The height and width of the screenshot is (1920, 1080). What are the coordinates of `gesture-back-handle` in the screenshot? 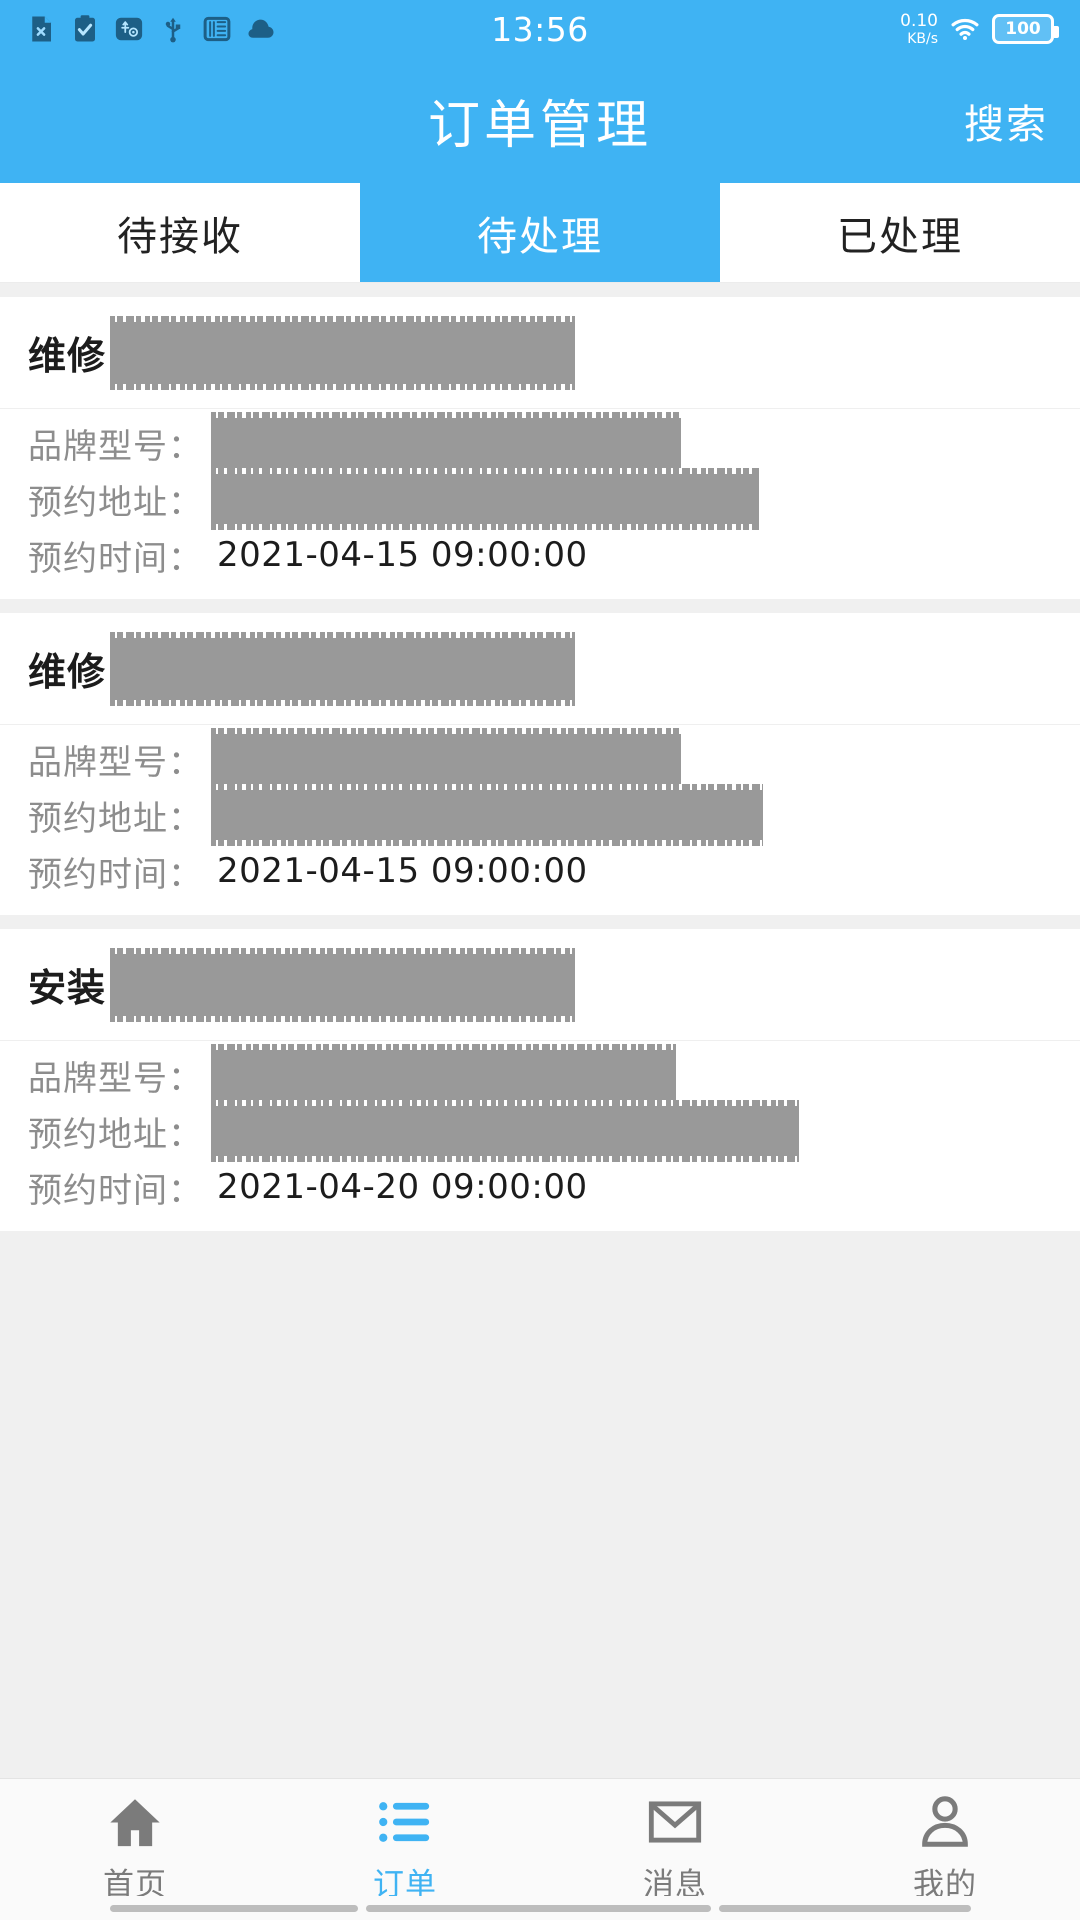 It's located at (233, 1908).